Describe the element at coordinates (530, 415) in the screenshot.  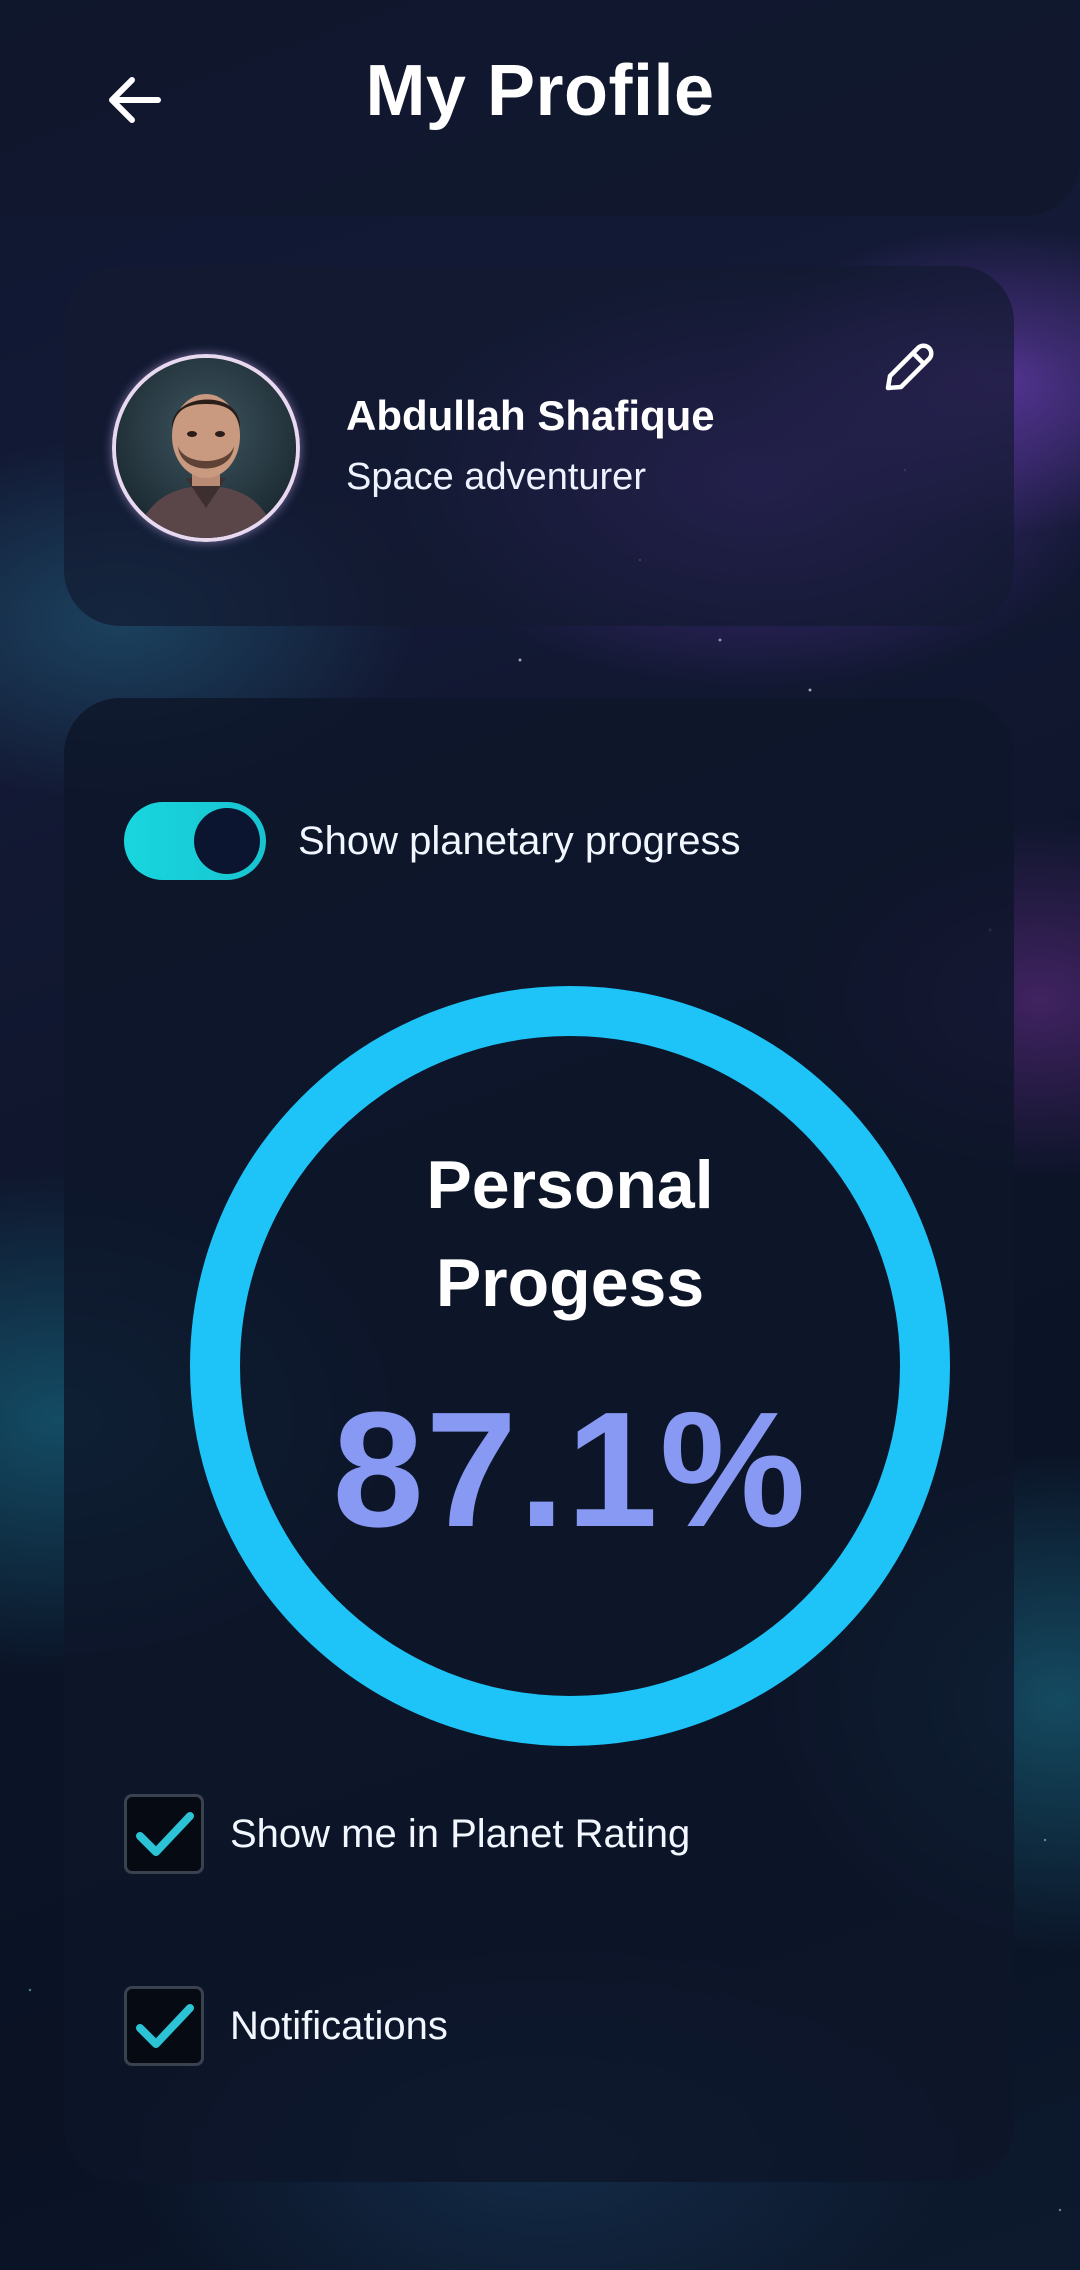
I see `profile-name: Abdullah Shafique` at that location.